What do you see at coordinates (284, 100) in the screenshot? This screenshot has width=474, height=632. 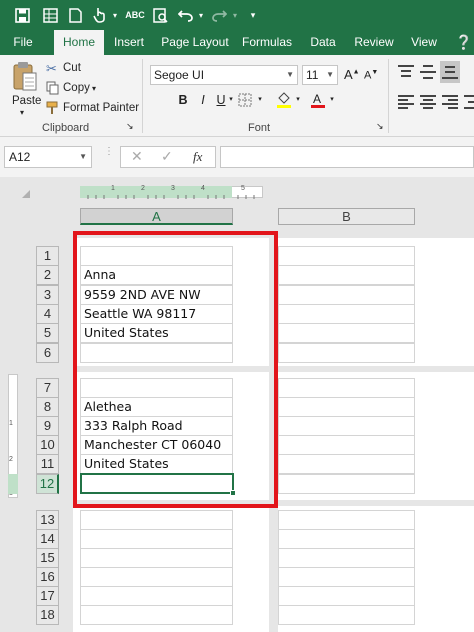 I see `fill-color-icon` at bounding box center [284, 100].